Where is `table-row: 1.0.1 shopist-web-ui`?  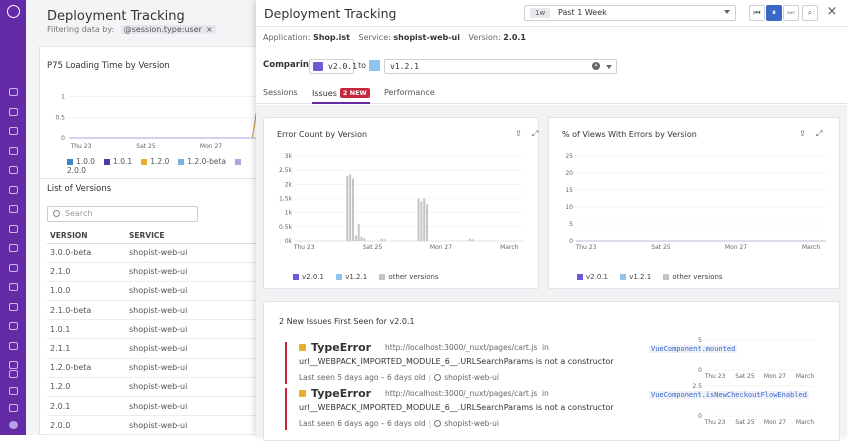 table-row: 1.0.1 shopist-web-ui is located at coordinates (151, 329).